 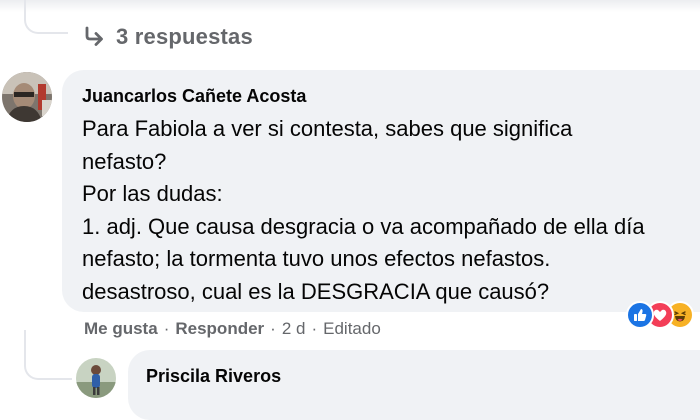 What do you see at coordinates (350, 6) in the screenshot?
I see `top-shadow` at bounding box center [350, 6].